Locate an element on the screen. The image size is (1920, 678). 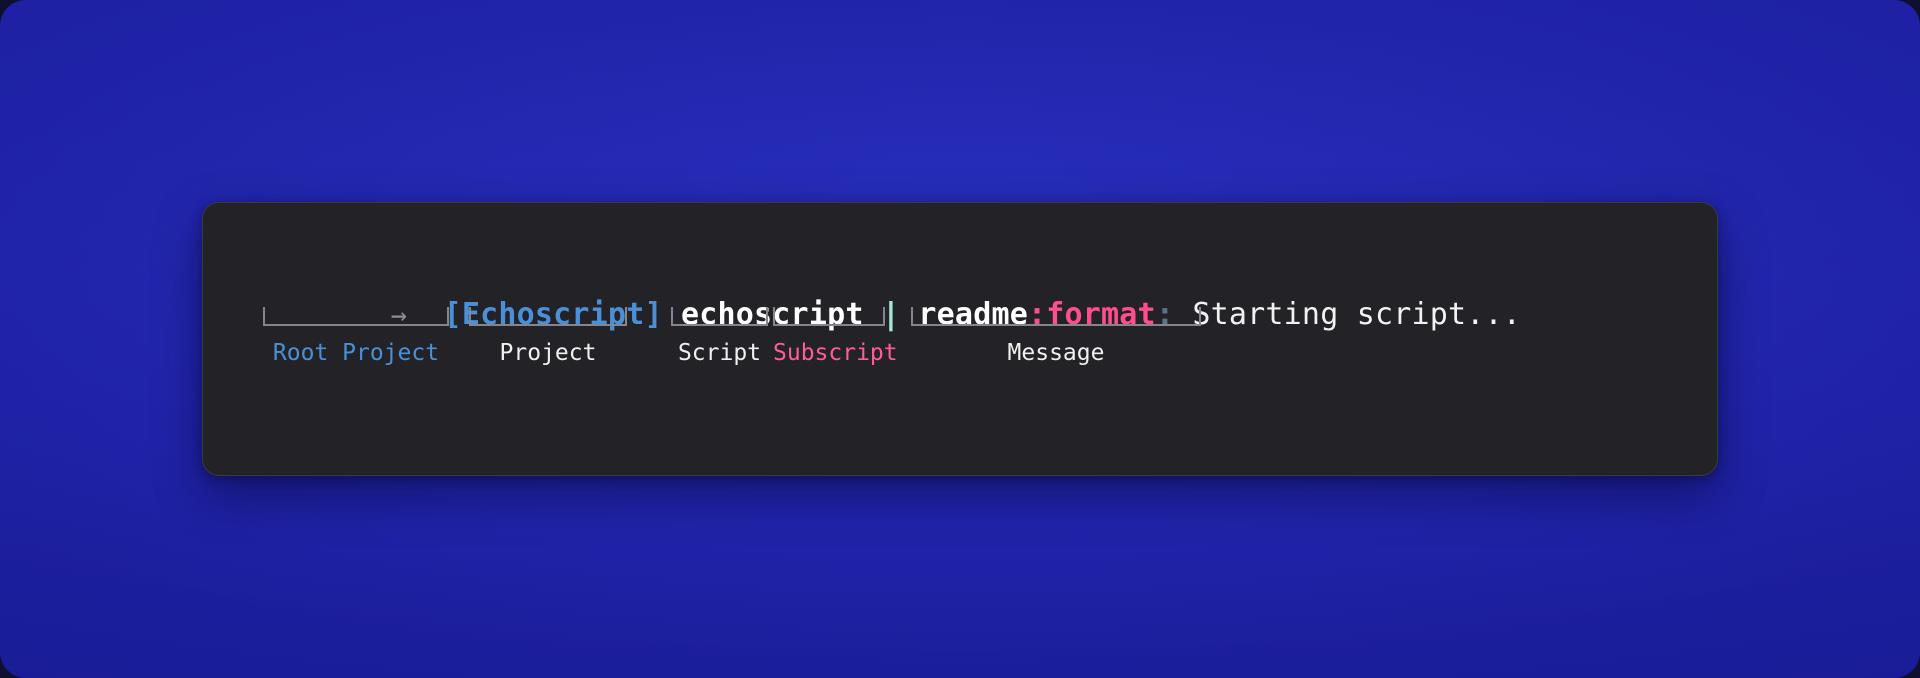
annotation-label-root-project: Root Project is located at coordinates (356, 353).